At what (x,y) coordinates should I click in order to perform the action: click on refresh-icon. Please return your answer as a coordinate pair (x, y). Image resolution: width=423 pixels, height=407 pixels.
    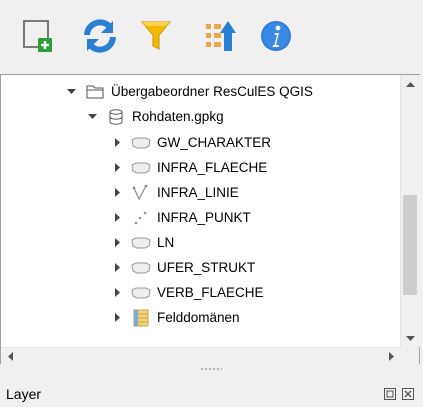
    Looking at the image, I should click on (100, 36).